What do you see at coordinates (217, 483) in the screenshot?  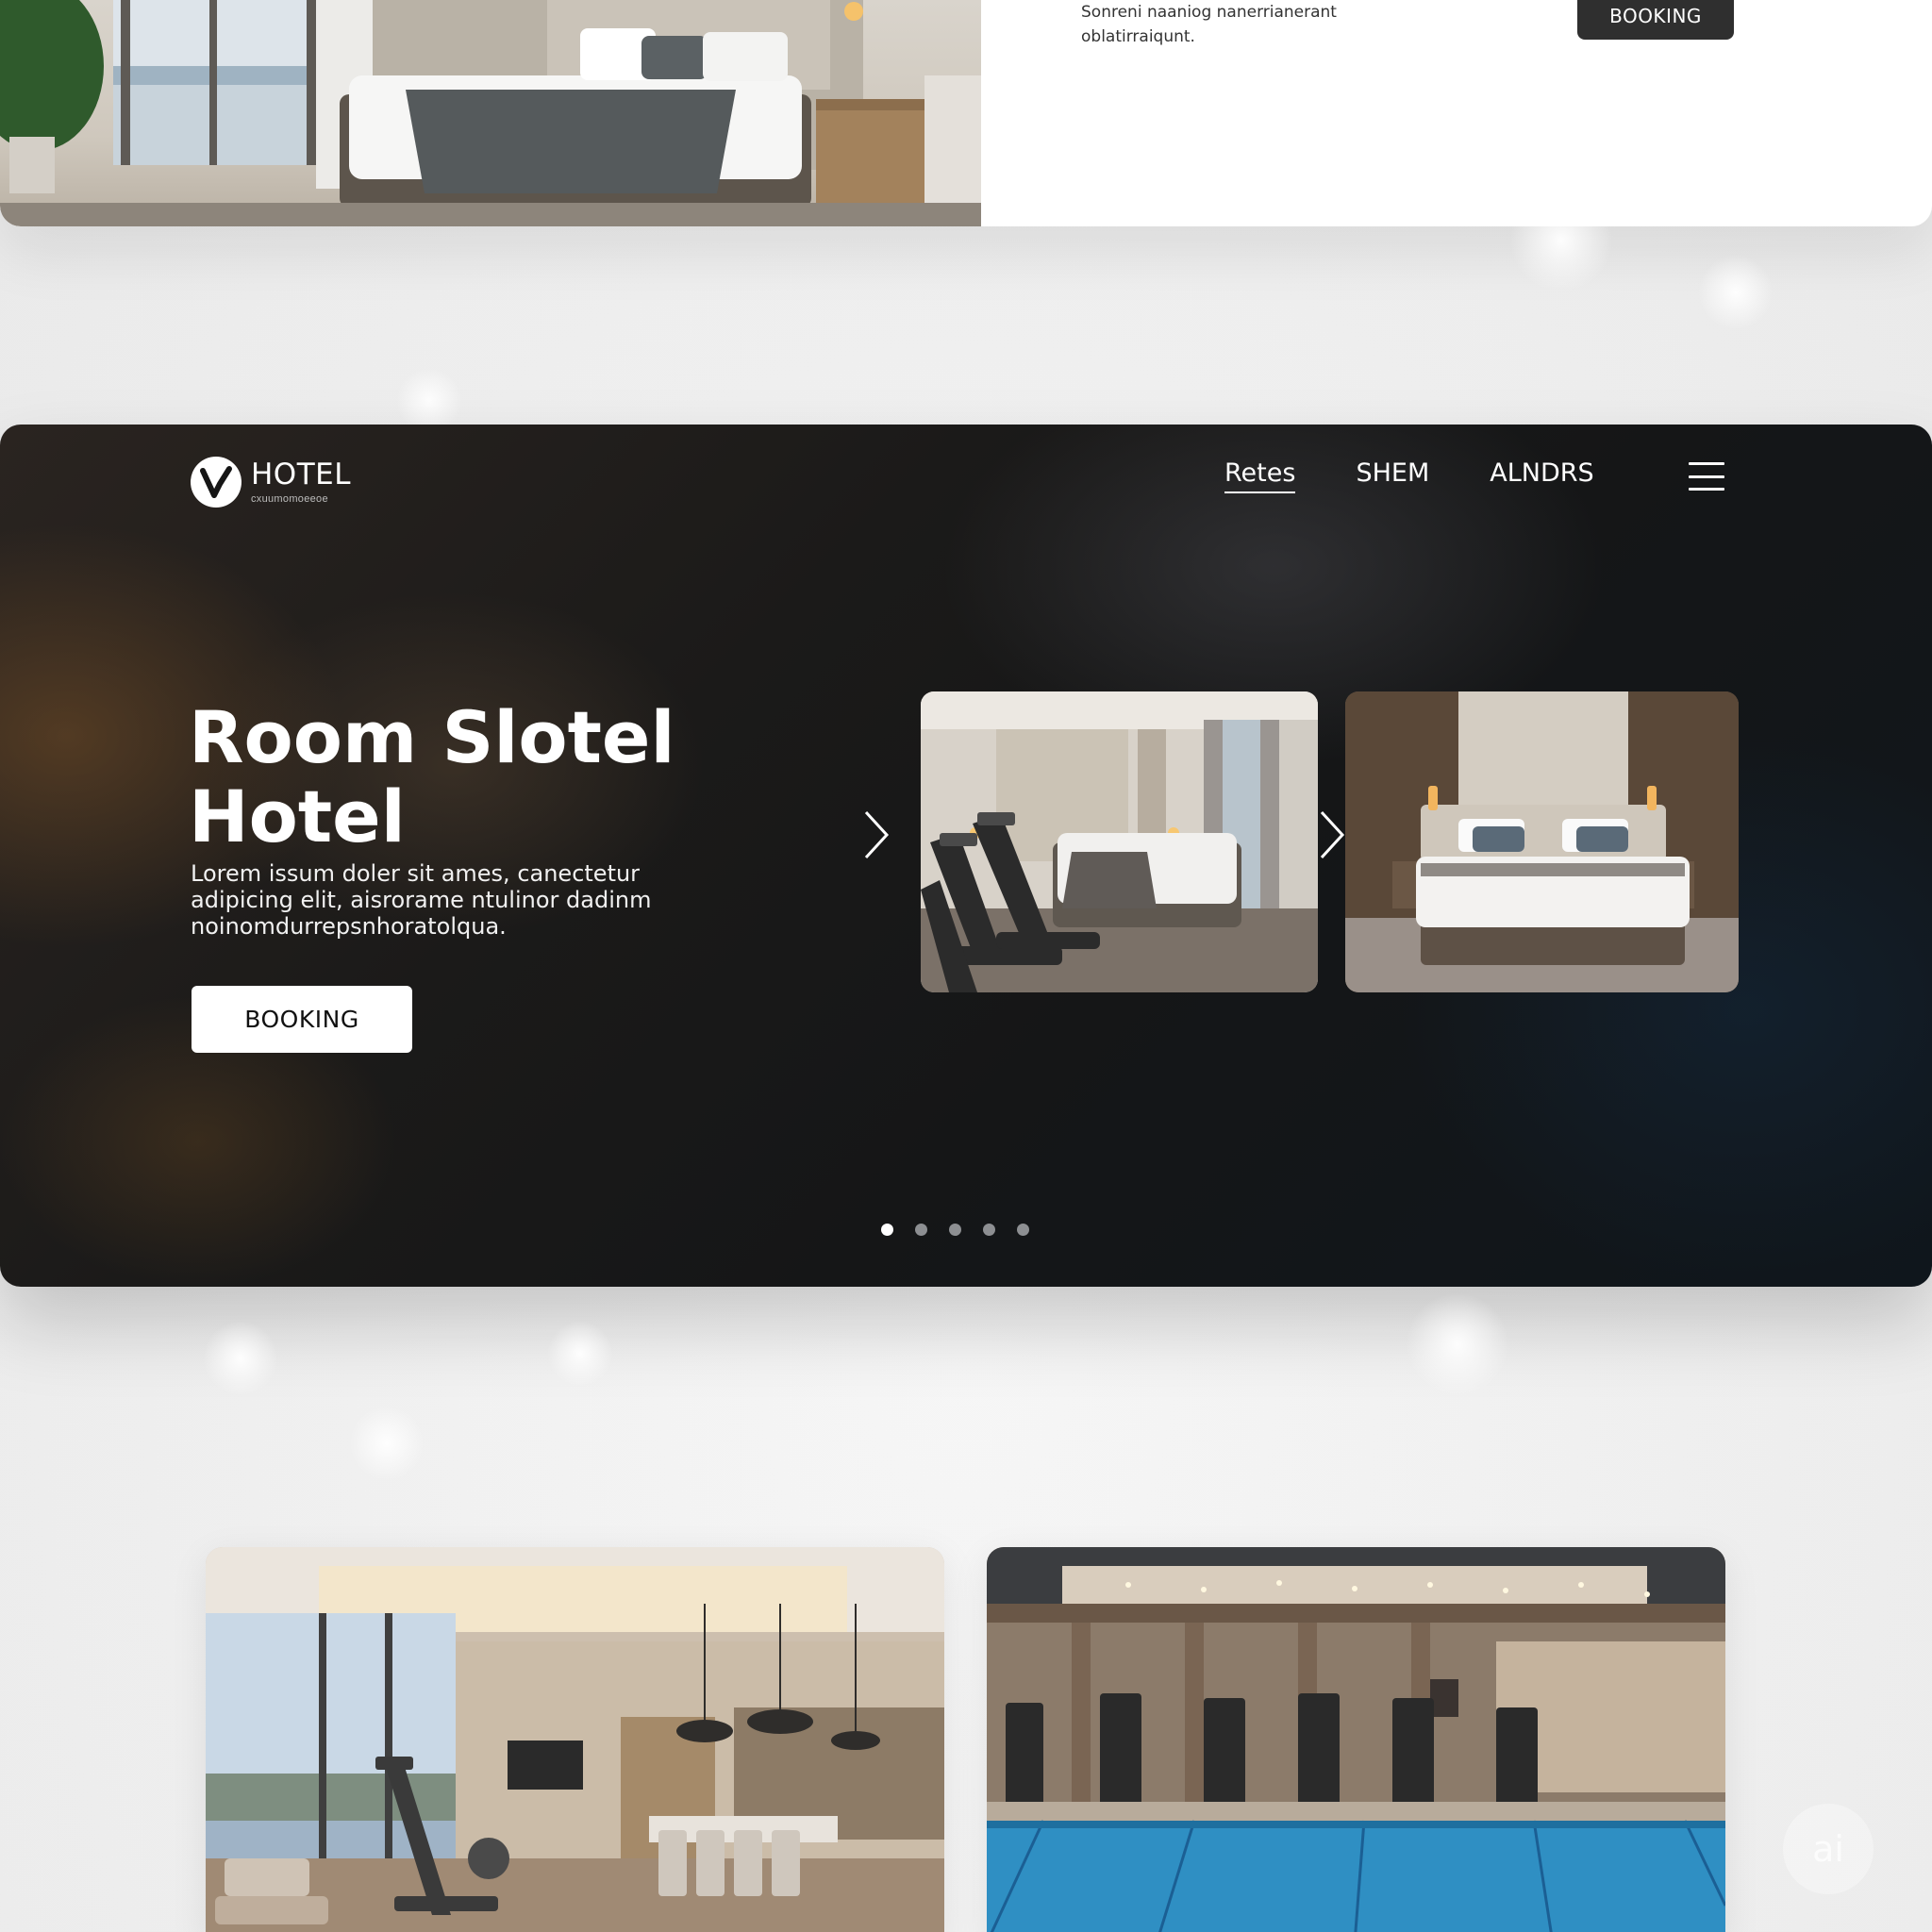 I see `logo-mark-icon` at bounding box center [217, 483].